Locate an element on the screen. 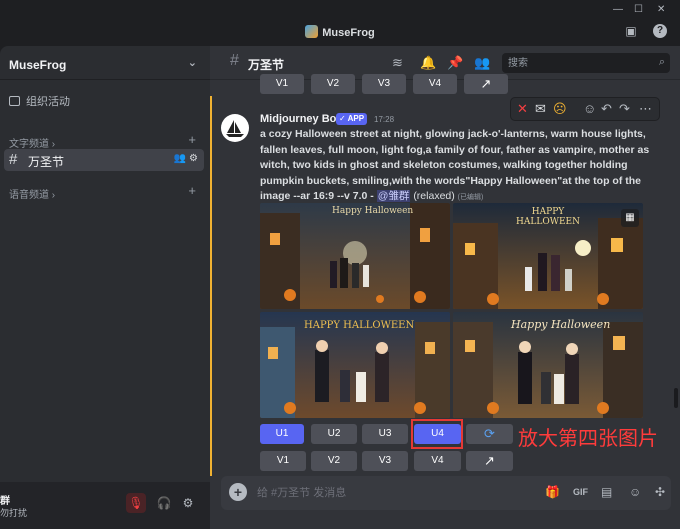 Image resolution: width=680 pixels, height=529 pixels. message-input is located at coordinates (387, 493).